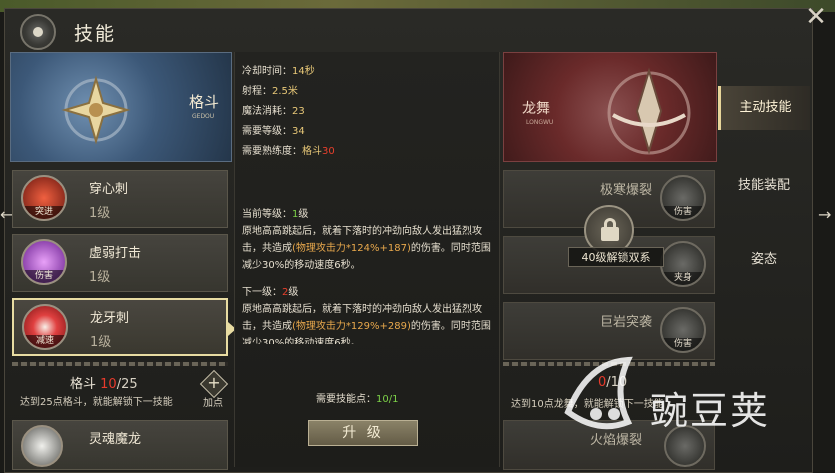 The height and width of the screenshot is (473, 835). What do you see at coordinates (273, 131) in the screenshot?
I see `stat-req-level: 需要等级：34` at bounding box center [273, 131].